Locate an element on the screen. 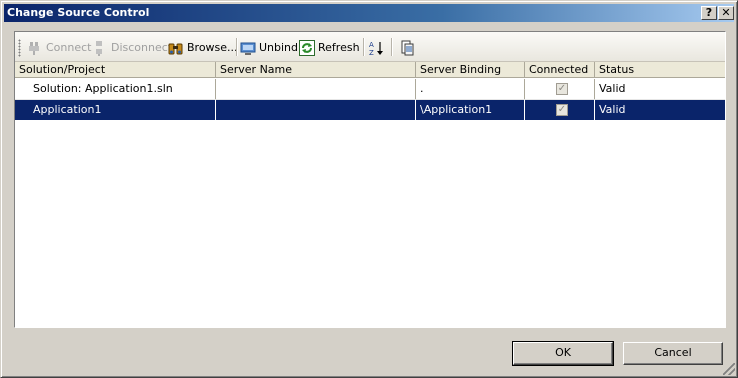 The image size is (738, 378). refresh-icon is located at coordinates (307, 47).